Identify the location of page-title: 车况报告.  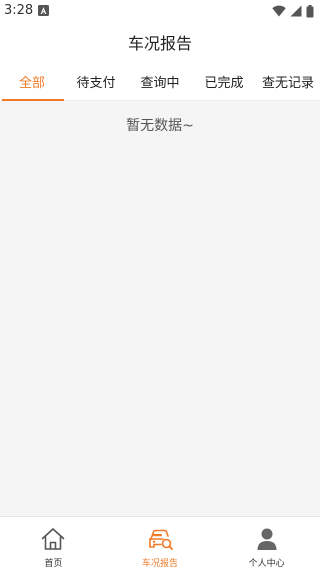
(159, 43).